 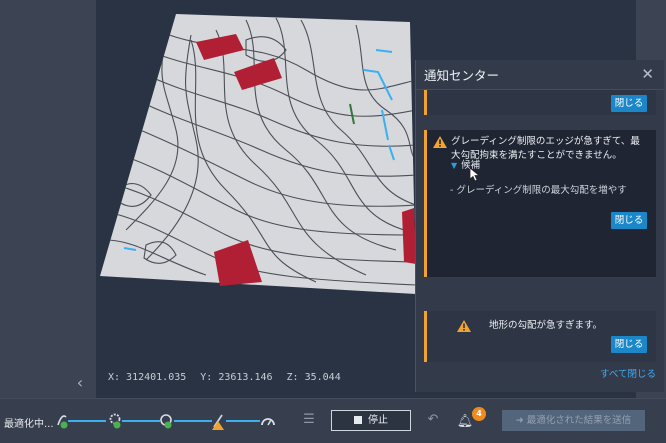 I want to click on collapse-panel-icon: ‹, so click(x=80, y=383).